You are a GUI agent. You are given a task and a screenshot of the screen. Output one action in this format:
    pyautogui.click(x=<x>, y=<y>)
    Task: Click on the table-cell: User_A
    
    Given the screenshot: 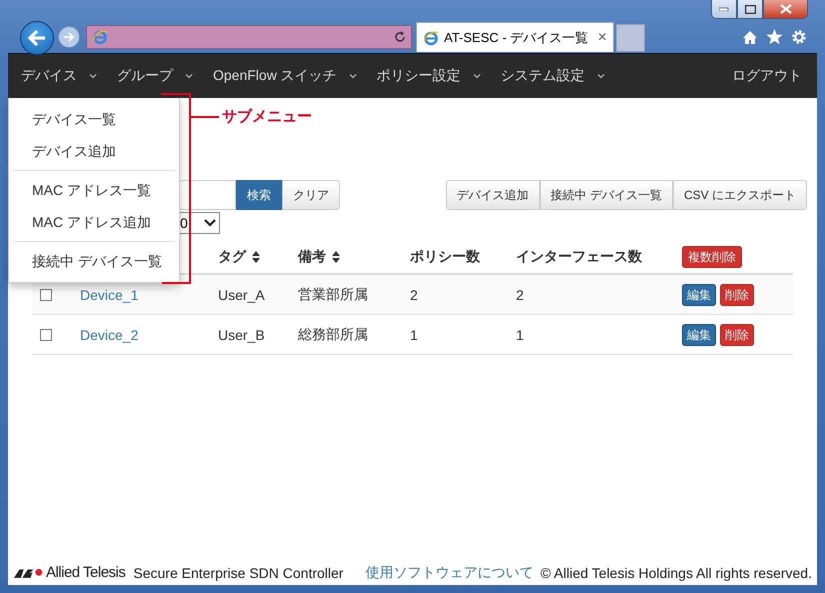 What is the action you would take?
    pyautogui.click(x=241, y=294)
    